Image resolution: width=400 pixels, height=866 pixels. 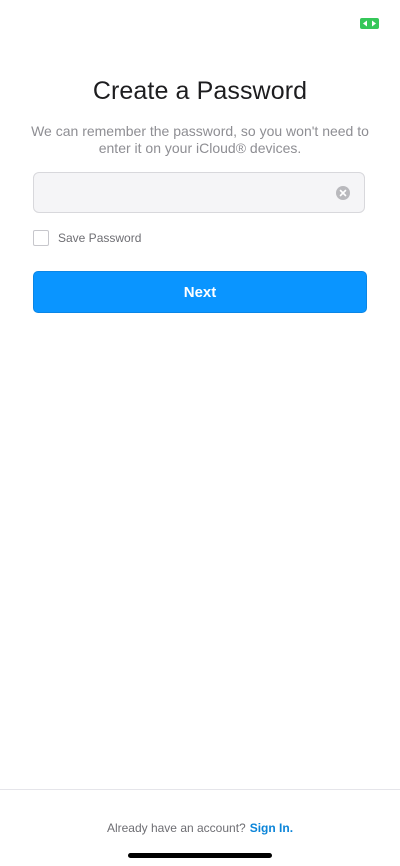 I want to click on screen-record-icon, so click(x=369, y=23).